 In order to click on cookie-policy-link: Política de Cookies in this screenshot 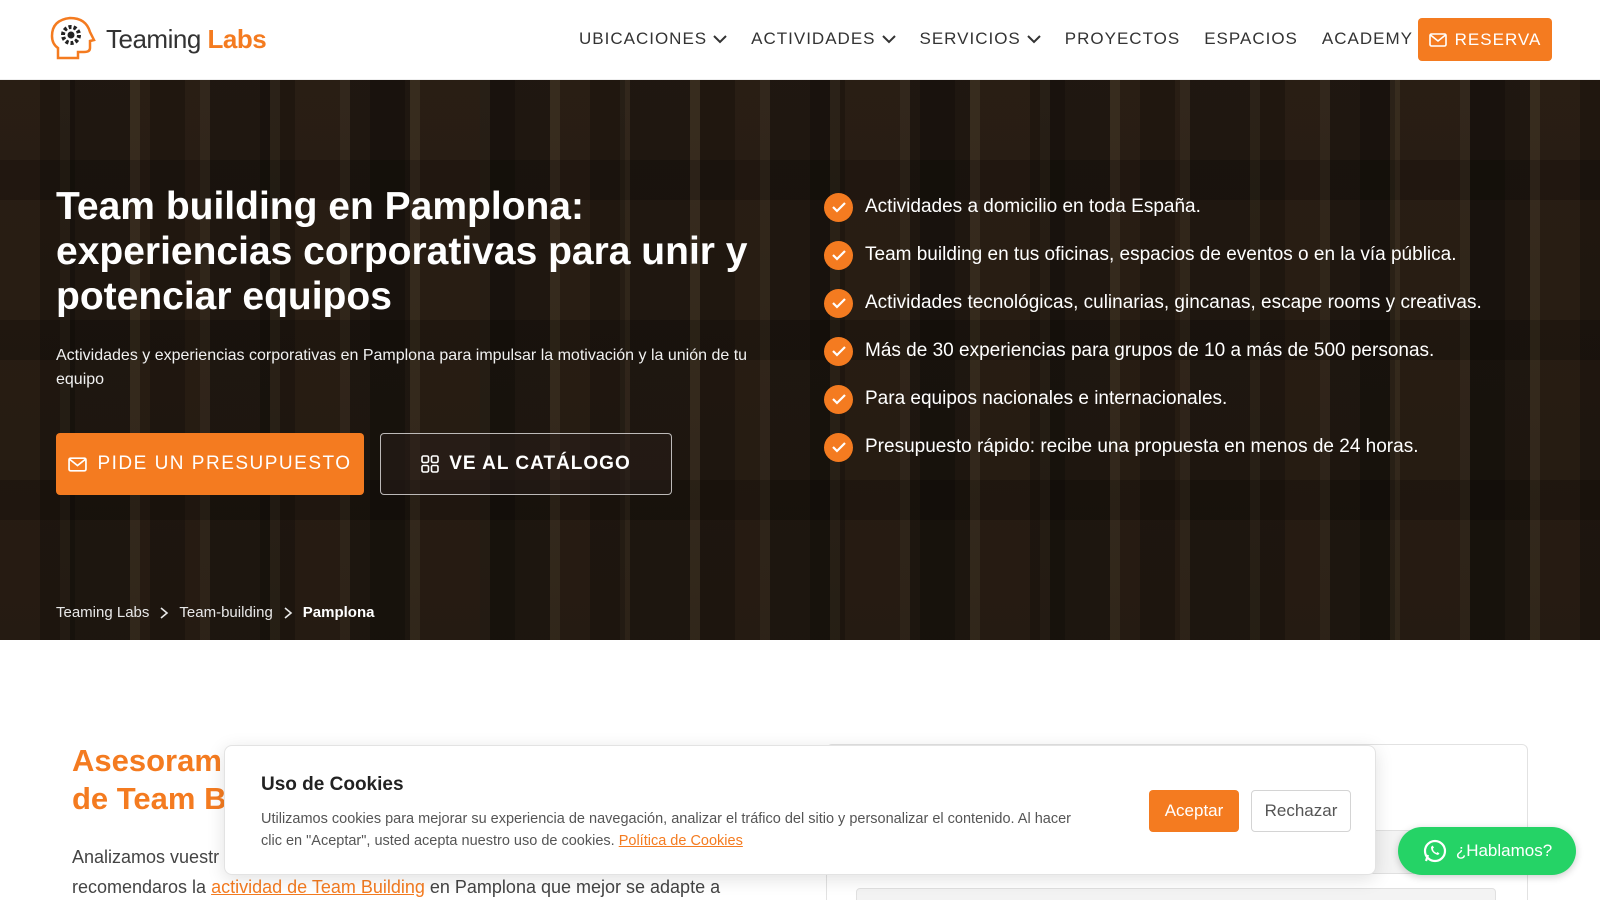, I will do `click(681, 841)`.